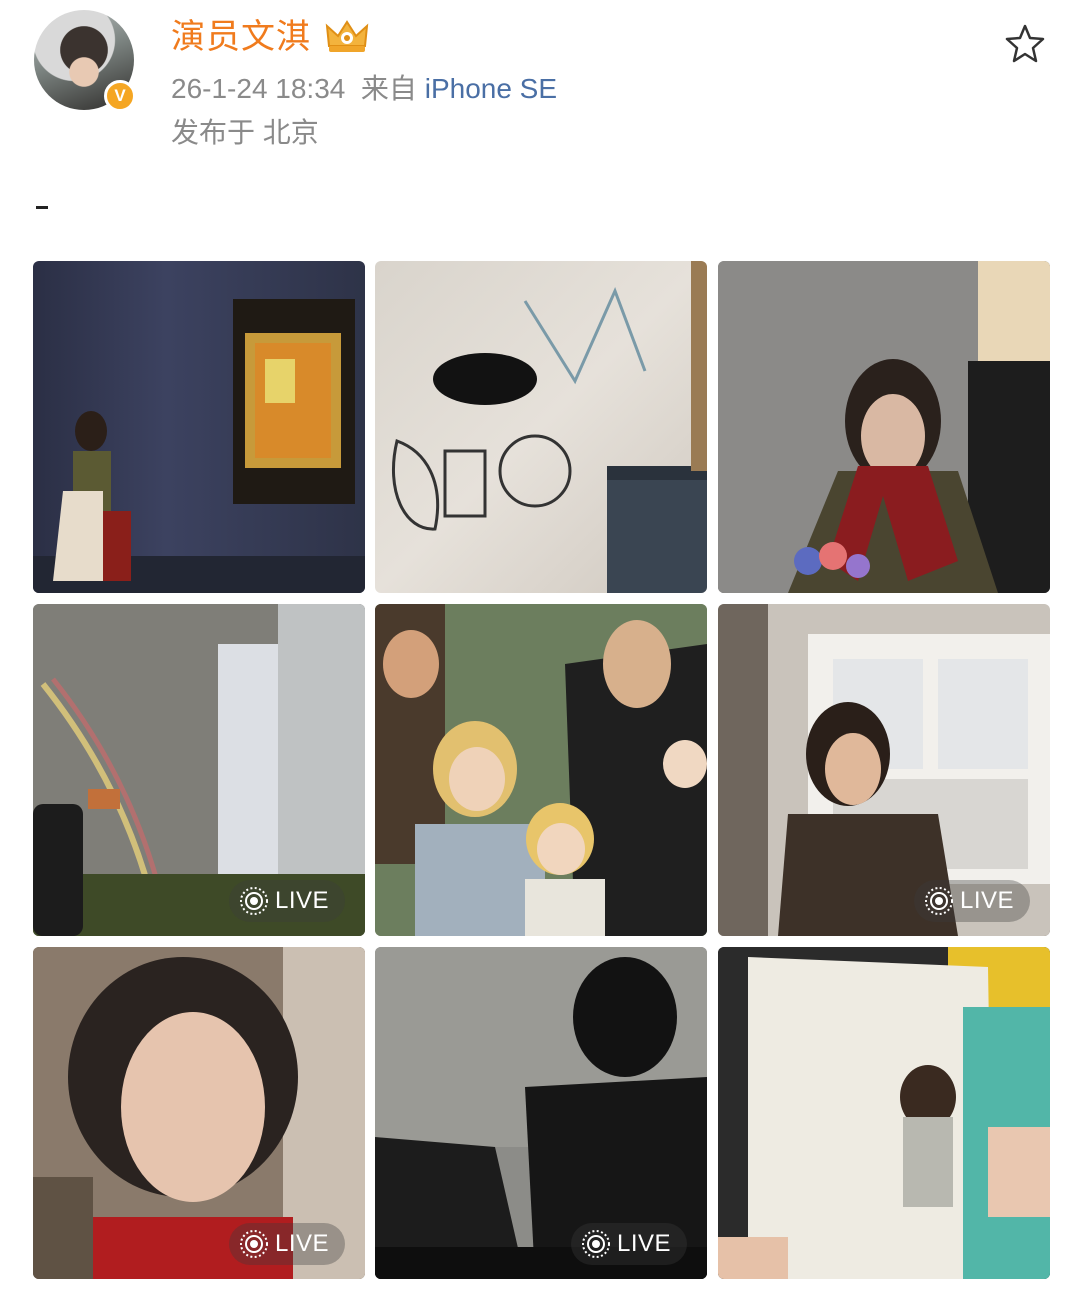 Image resolution: width=1080 pixels, height=1303 pixels. I want to click on post-location: 发布于 北京, so click(245, 132).